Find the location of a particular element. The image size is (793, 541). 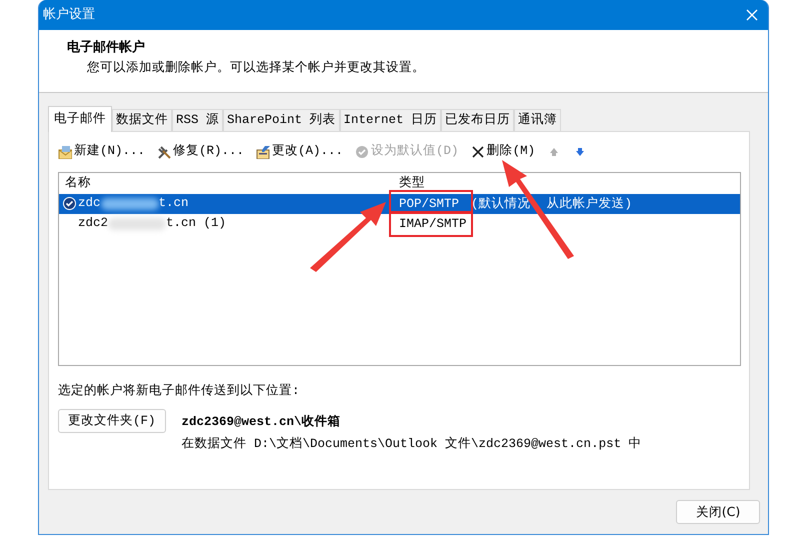

account-name-end: t.cn is located at coordinates (173, 203).